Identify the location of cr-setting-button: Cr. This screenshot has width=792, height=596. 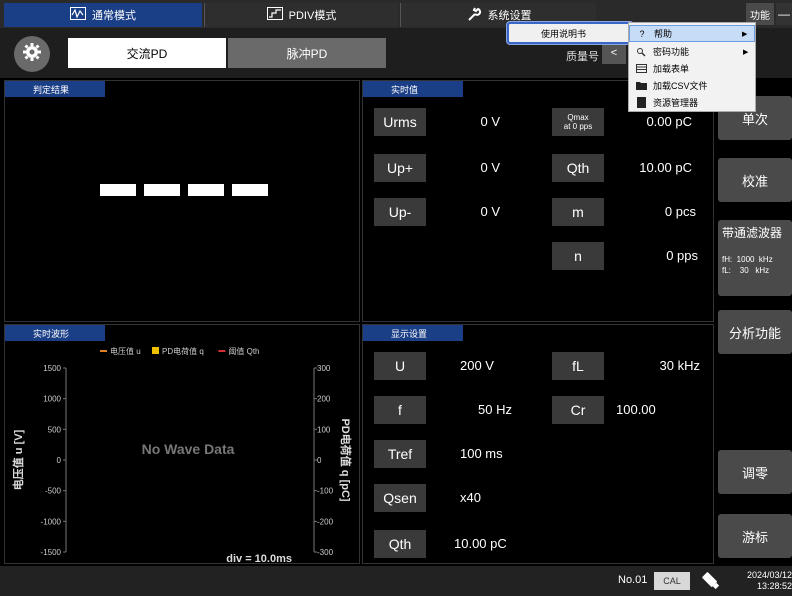
(578, 410).